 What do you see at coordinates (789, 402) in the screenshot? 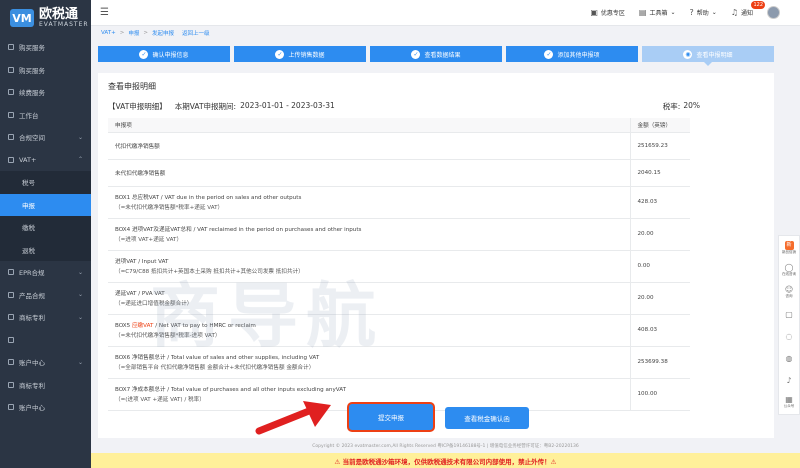
I see `right-toolbar-item: ▦ 公众号` at bounding box center [789, 402].